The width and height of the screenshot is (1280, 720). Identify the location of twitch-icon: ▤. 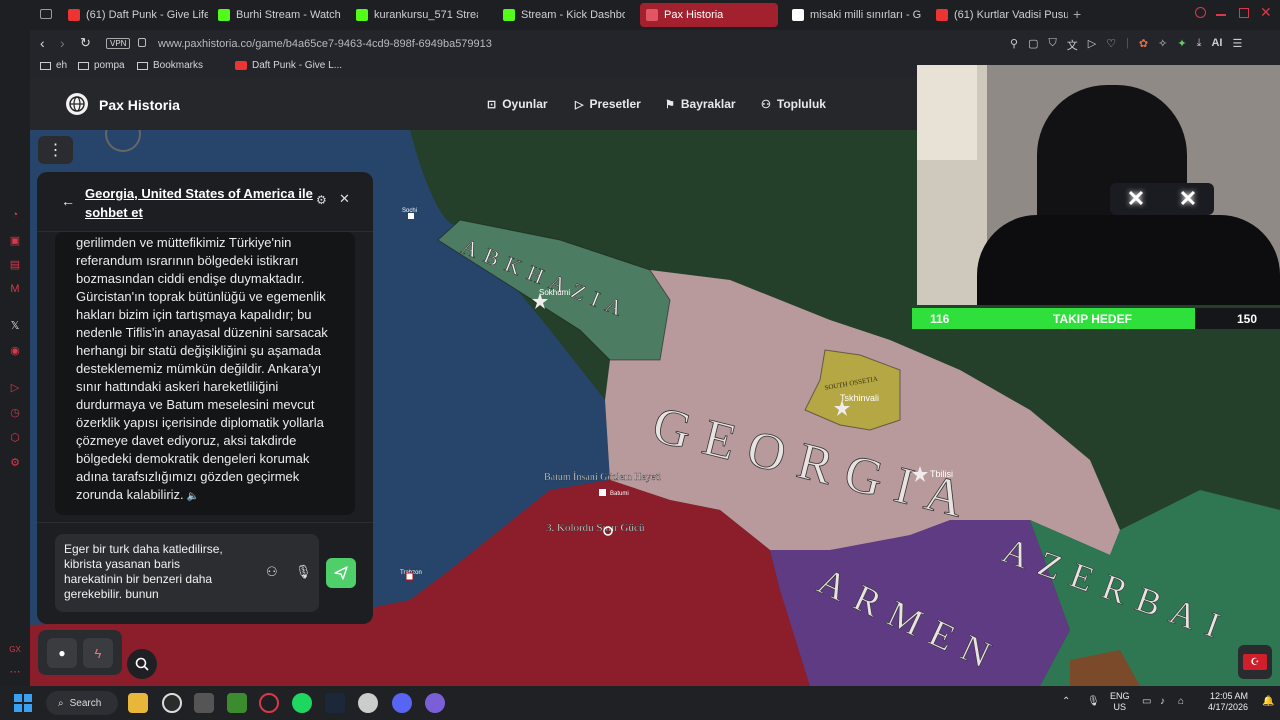
(15, 264).